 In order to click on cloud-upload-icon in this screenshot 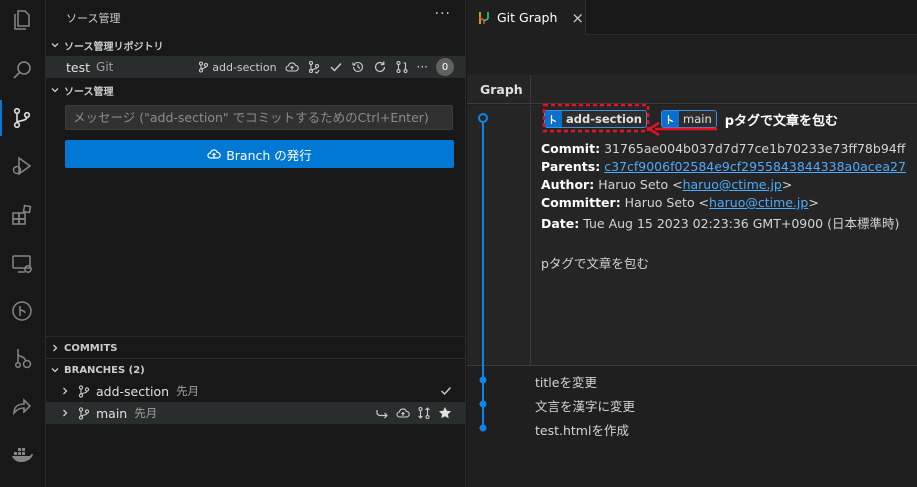, I will do `click(214, 154)`.